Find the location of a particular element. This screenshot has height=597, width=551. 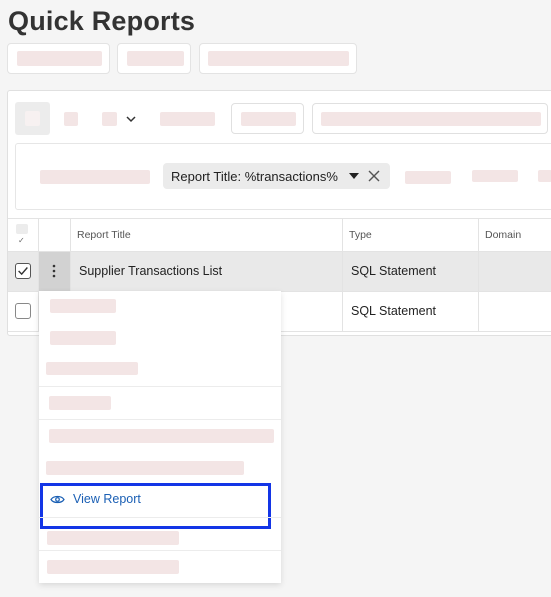

check-icon is located at coordinates (23, 271).